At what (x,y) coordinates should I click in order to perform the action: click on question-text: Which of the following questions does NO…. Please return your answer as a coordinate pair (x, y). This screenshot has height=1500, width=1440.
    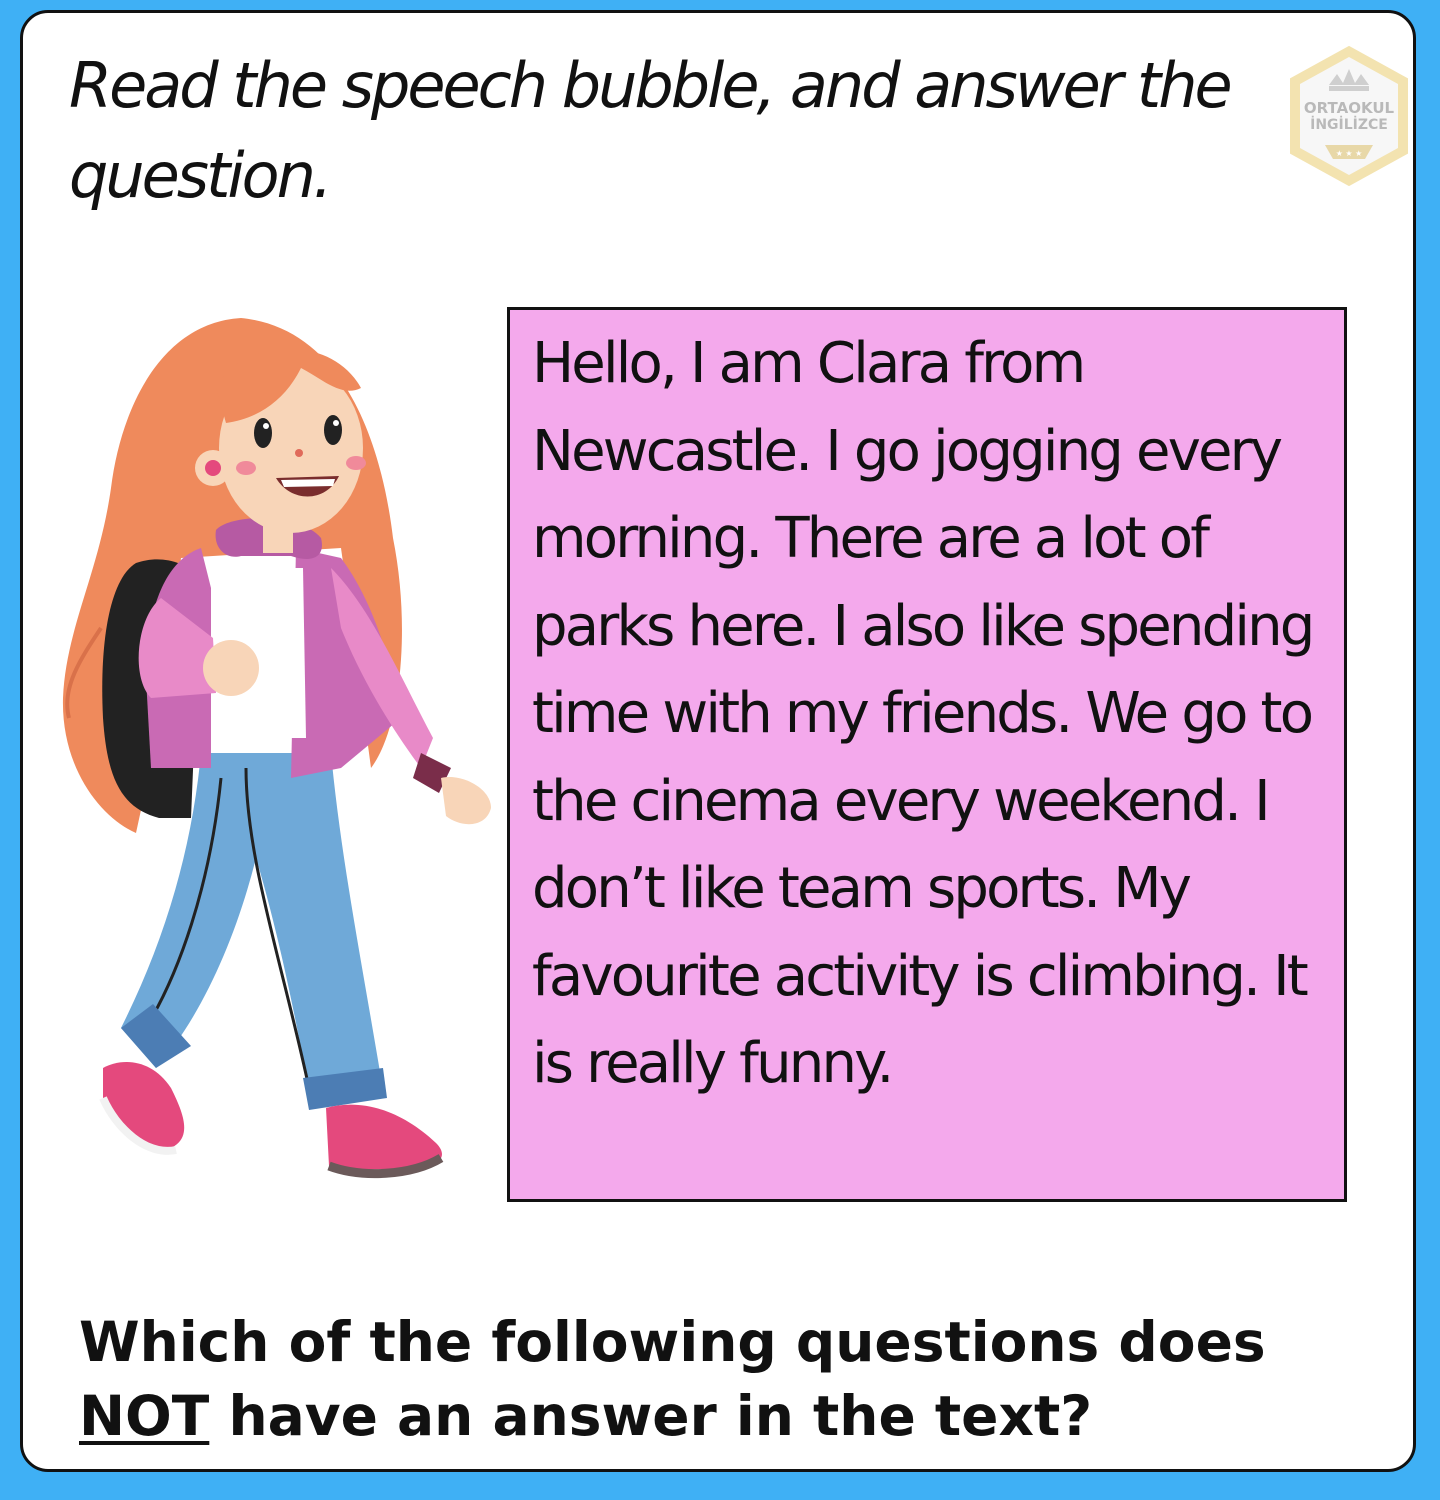
    Looking at the image, I should click on (739, 1379).